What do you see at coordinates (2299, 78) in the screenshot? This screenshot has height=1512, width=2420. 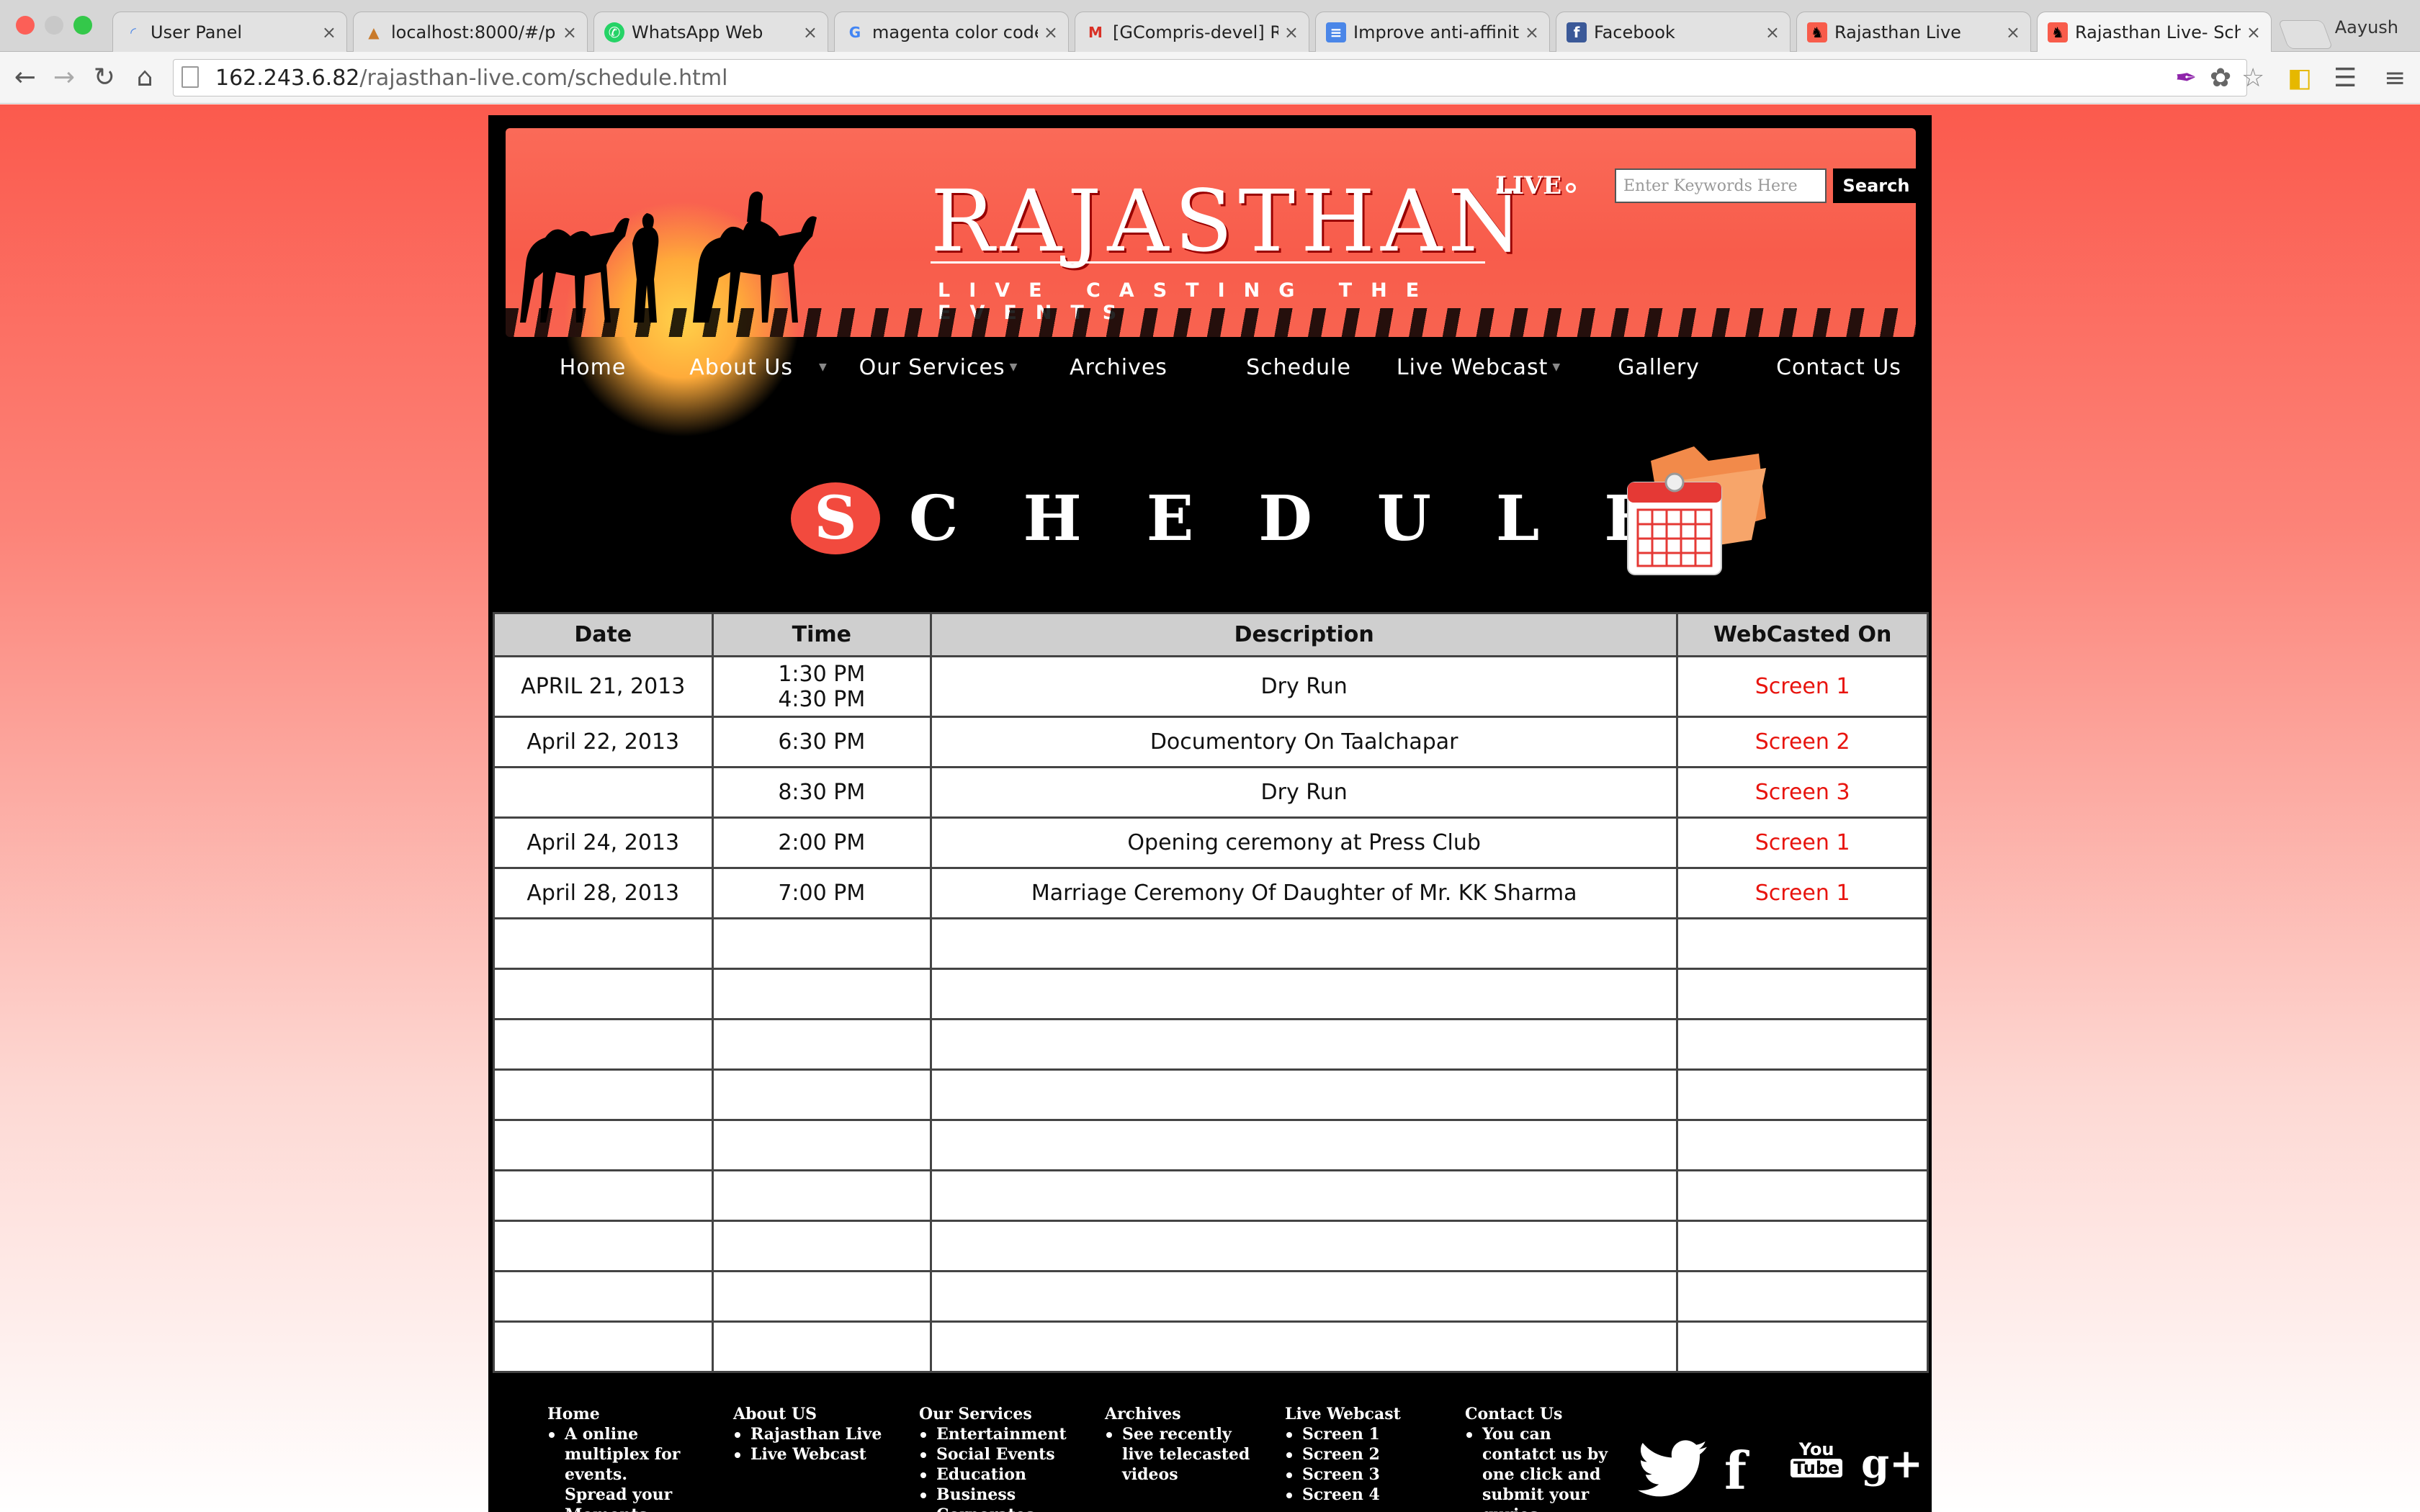 I see `extension-icon: ◧` at bounding box center [2299, 78].